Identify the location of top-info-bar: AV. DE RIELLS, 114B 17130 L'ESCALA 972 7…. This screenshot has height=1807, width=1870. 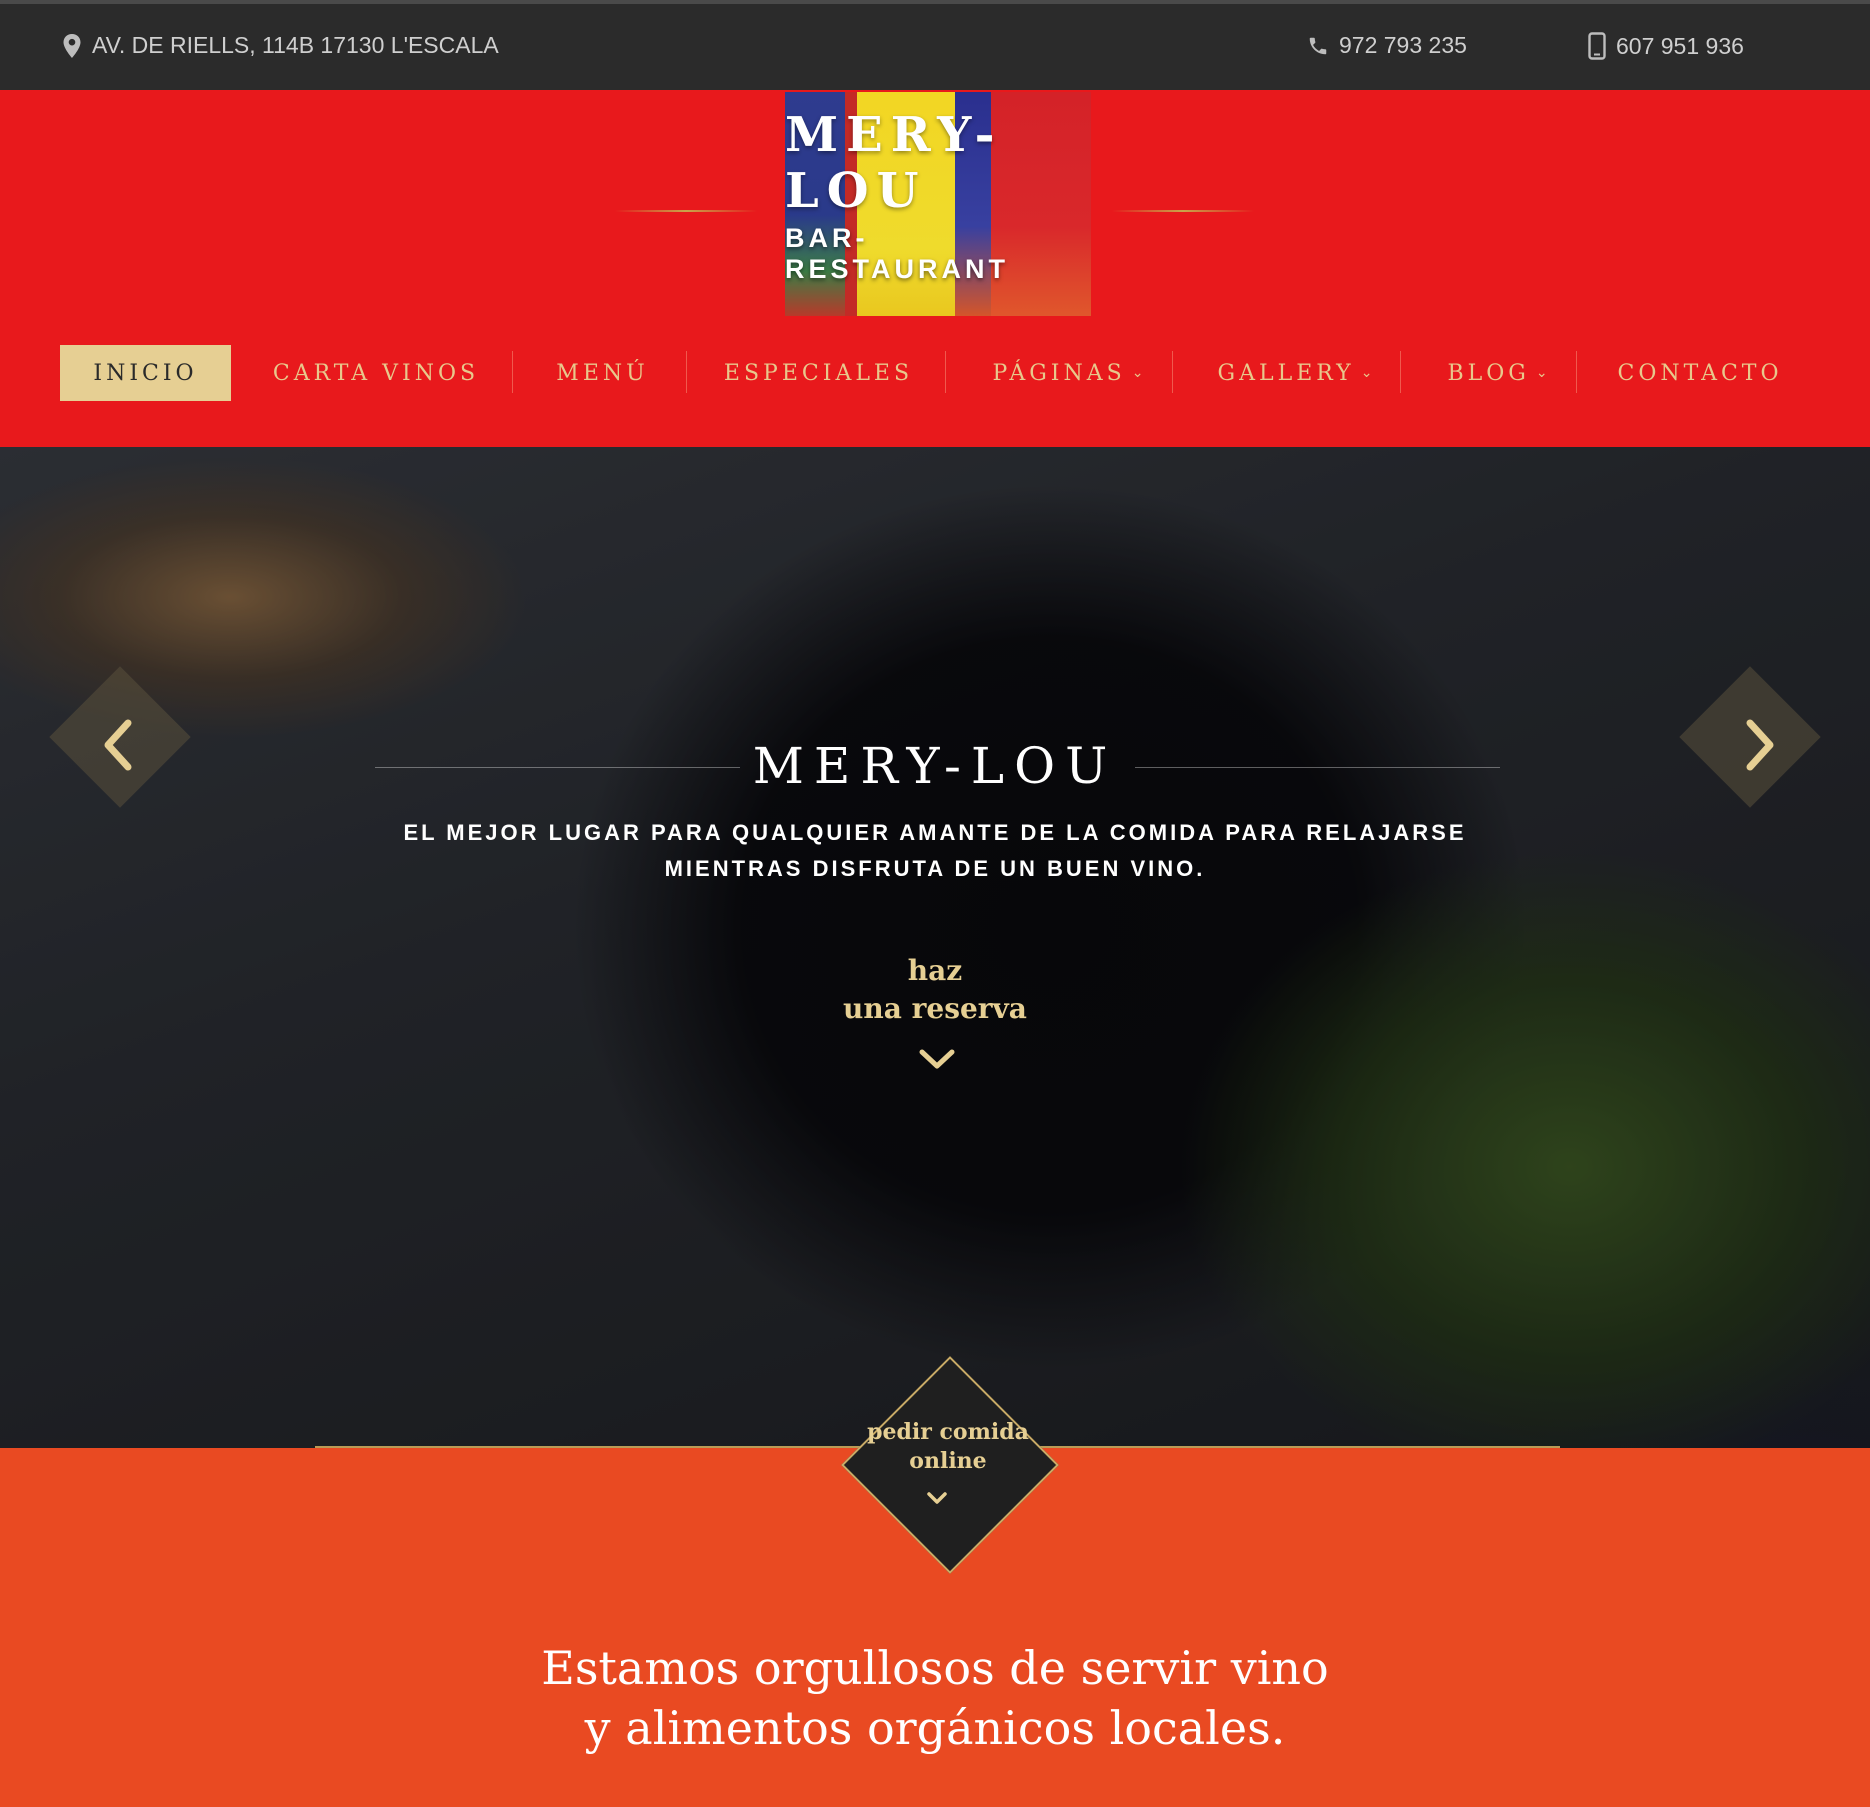
(935, 45).